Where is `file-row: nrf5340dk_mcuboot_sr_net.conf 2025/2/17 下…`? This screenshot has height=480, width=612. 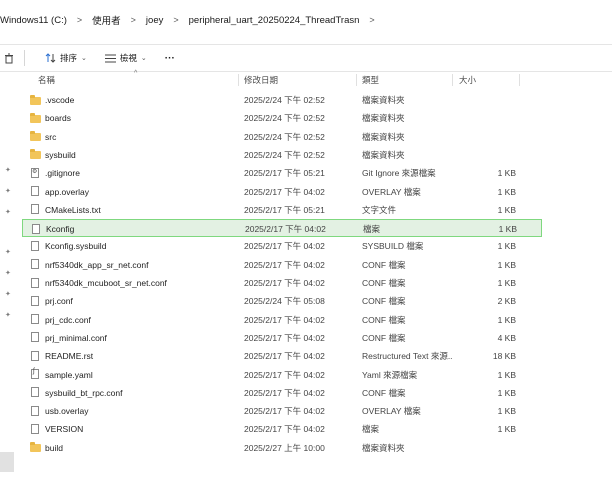 file-row: nrf5340dk_mcuboot_sr_net.conf 2025/2/17 下… is located at coordinates (282, 283).